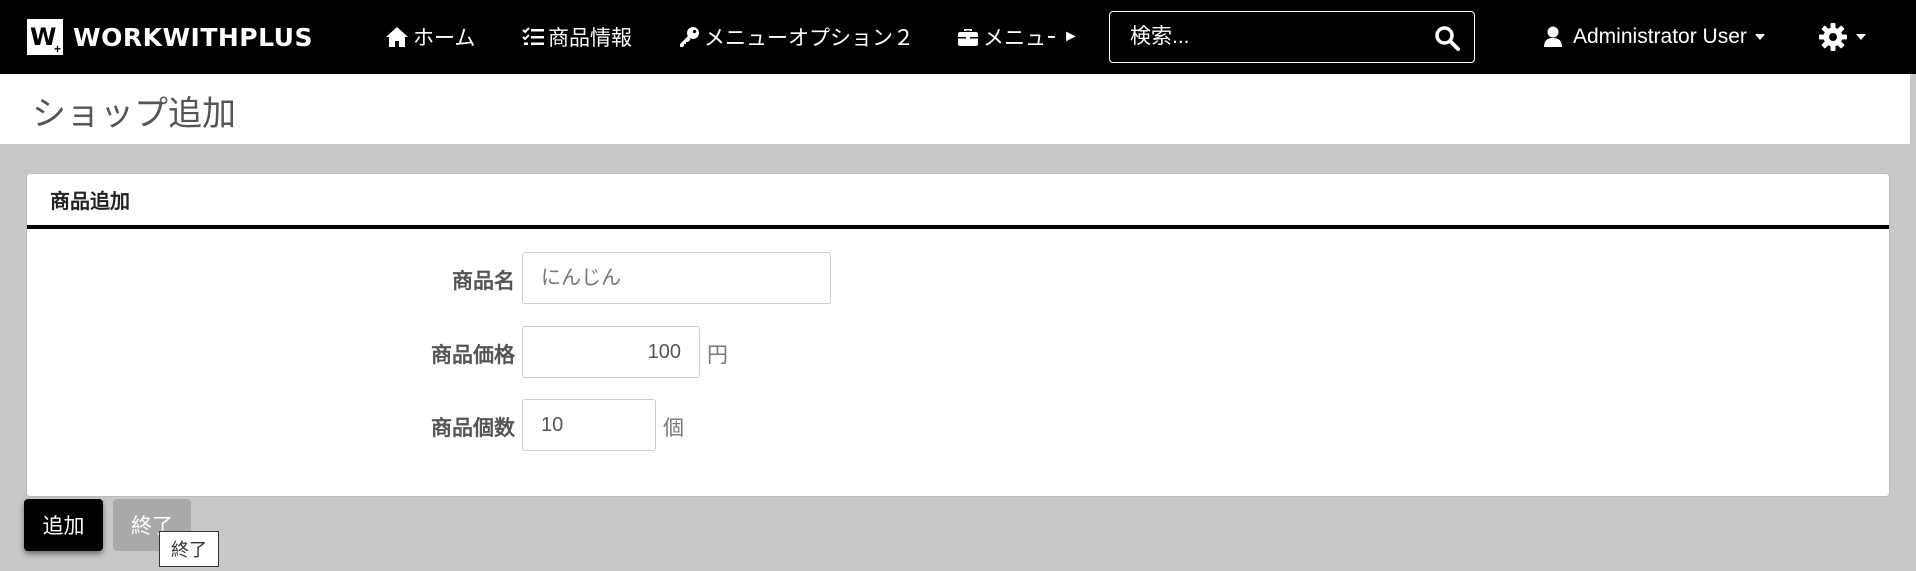  Describe the element at coordinates (189, 549) in the screenshot. I see `end-button-tooltip: 終了` at that location.